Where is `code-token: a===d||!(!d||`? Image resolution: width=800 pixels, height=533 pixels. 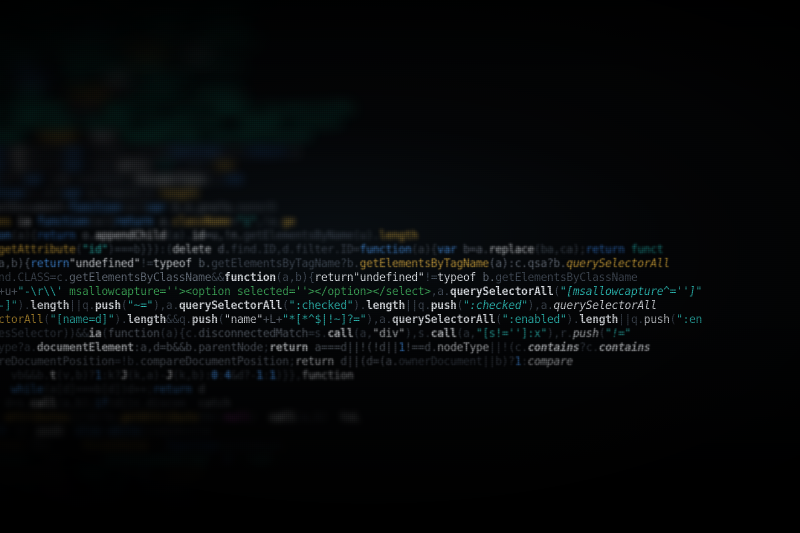
code-token: a===d||!(!d|| is located at coordinates (353, 348).